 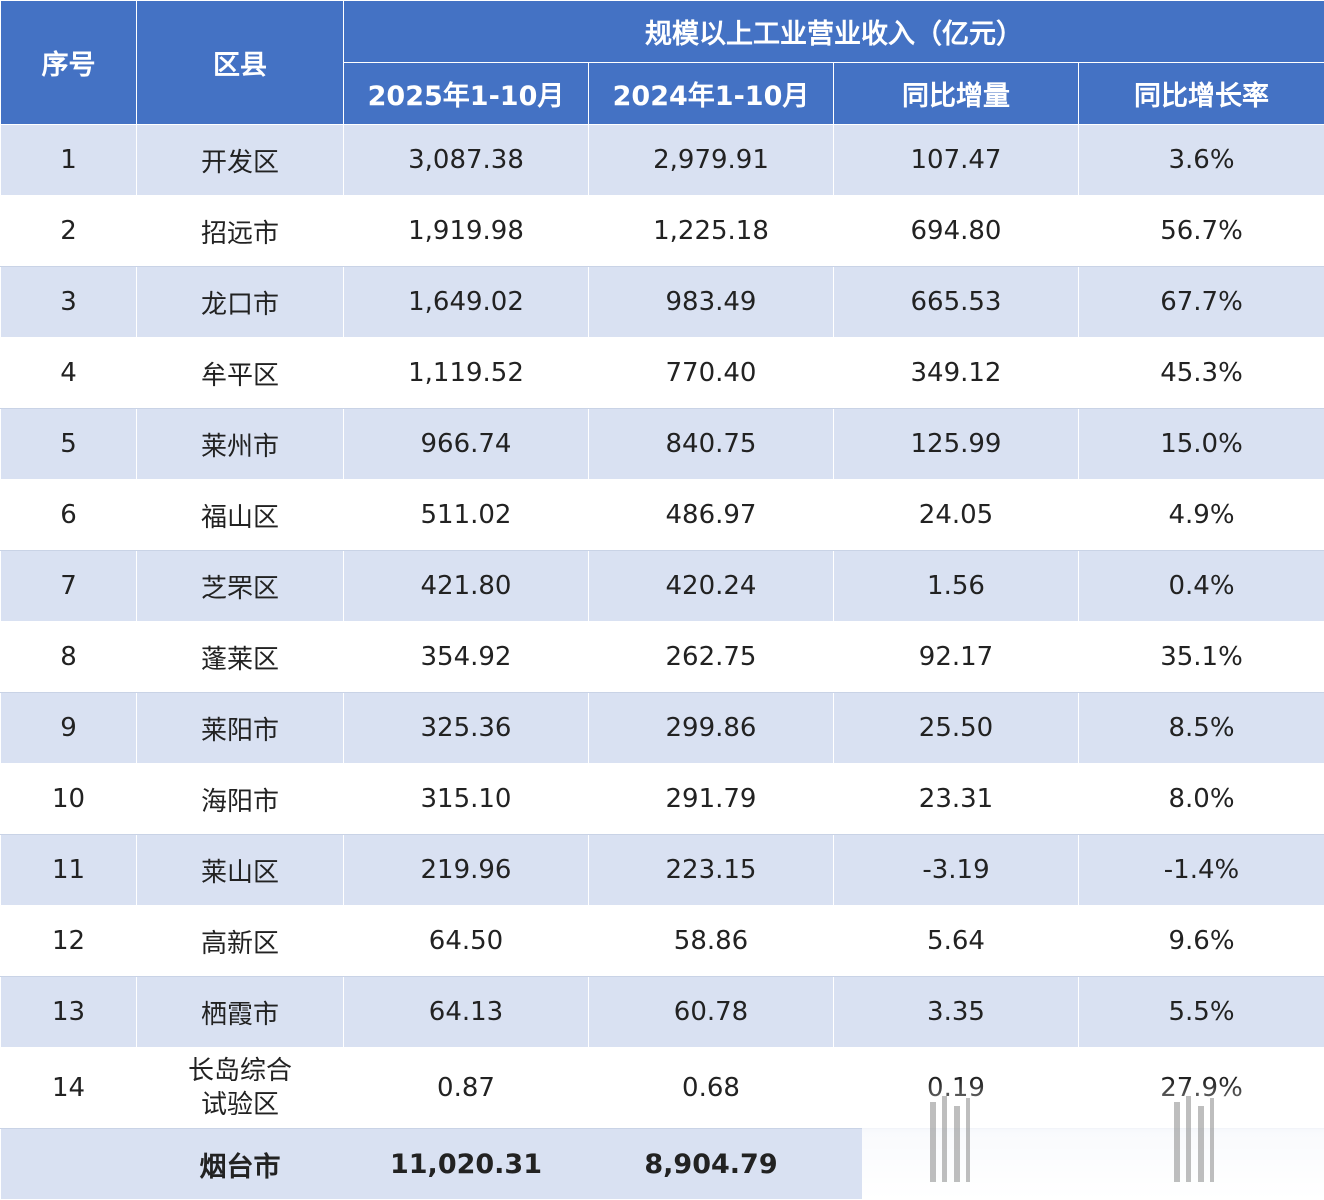 I want to click on cell-index: 7, so click(x=68, y=586).